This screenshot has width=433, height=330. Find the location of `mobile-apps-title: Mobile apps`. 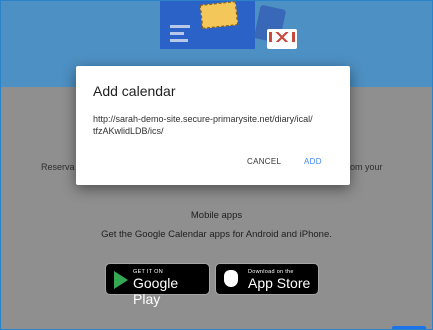

mobile-apps-title: Mobile apps is located at coordinates (216, 215).